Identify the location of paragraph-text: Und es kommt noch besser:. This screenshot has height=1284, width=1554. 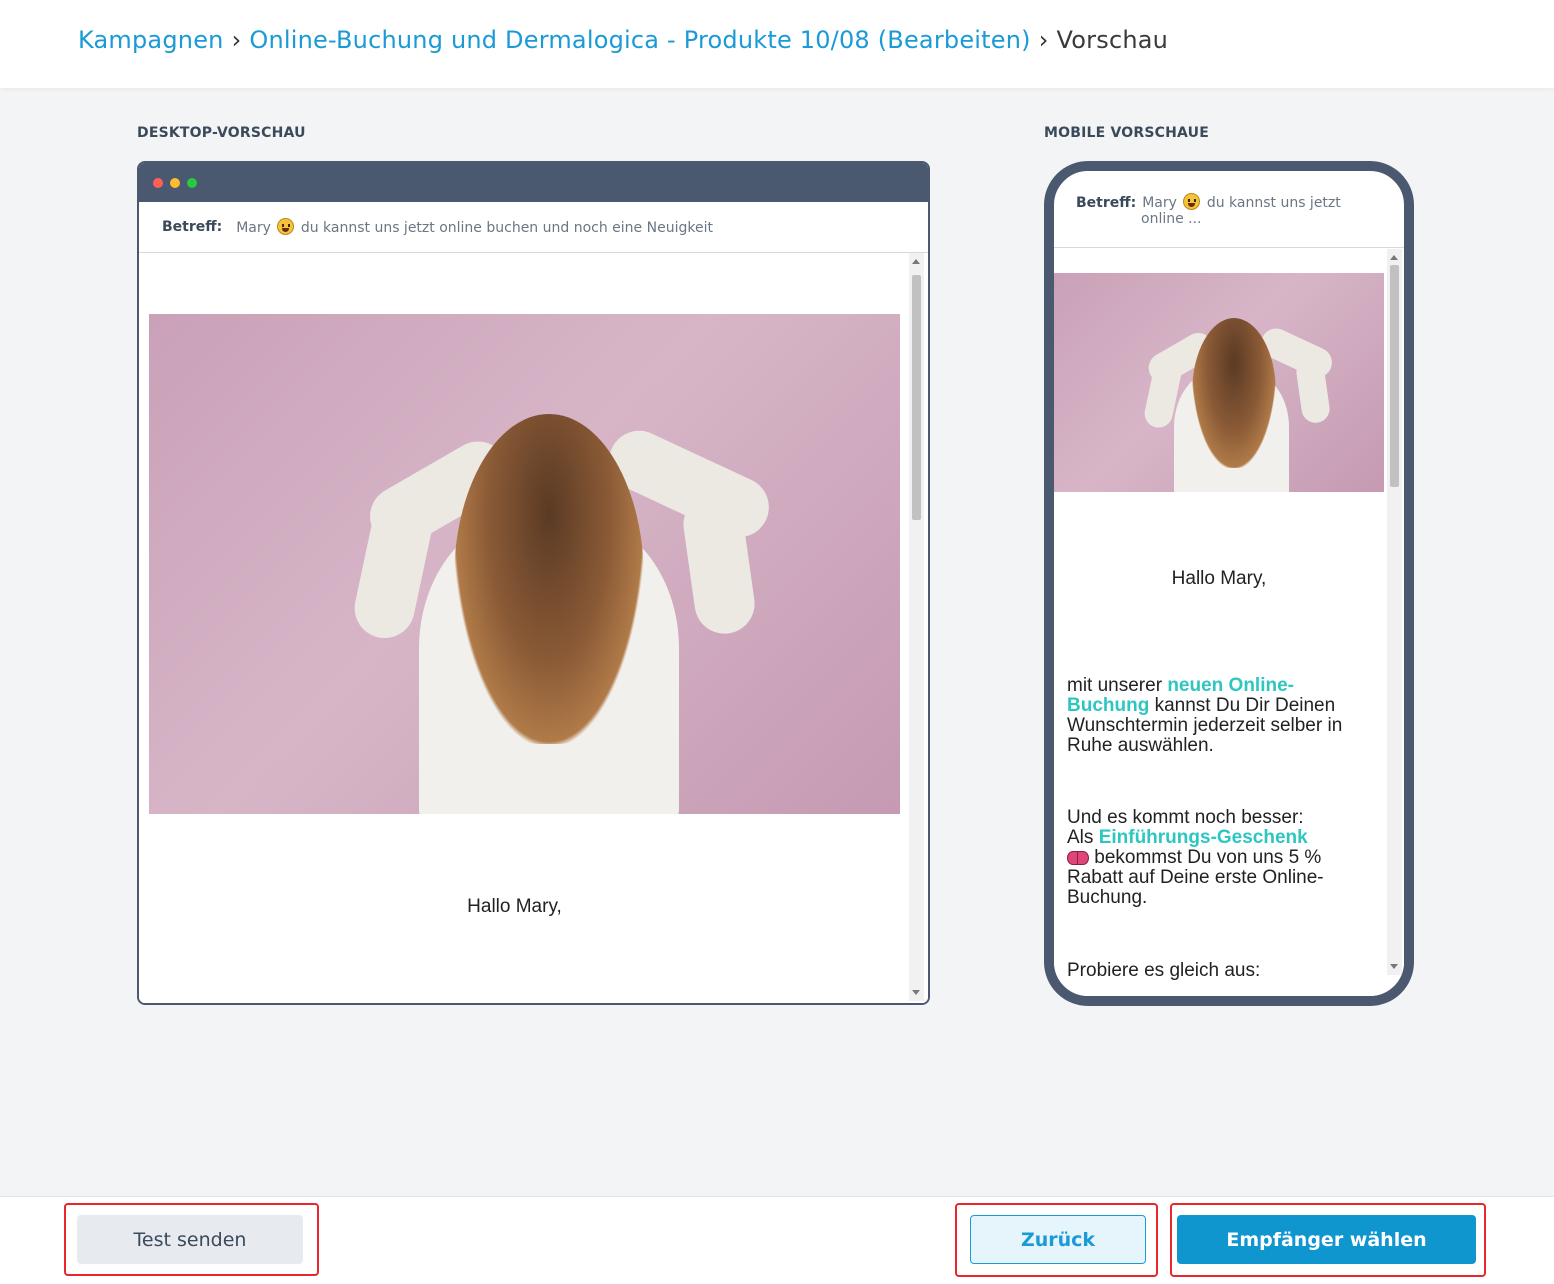
(1185, 817).